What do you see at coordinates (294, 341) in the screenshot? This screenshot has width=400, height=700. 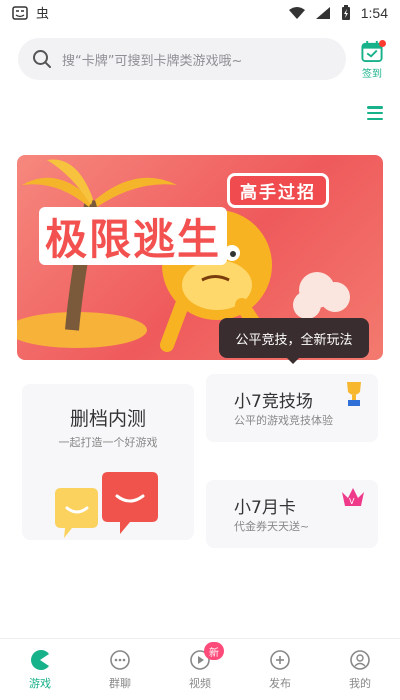 I see `banner-tooltip: 公平竞技，全新玩法` at bounding box center [294, 341].